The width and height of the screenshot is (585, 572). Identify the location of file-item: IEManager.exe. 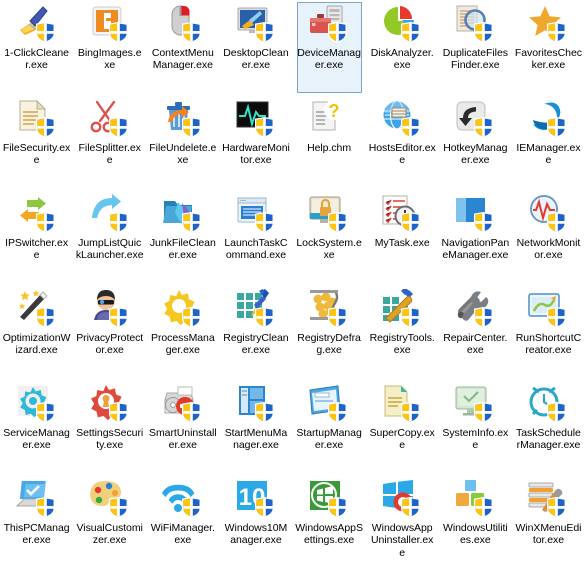
(548, 142).